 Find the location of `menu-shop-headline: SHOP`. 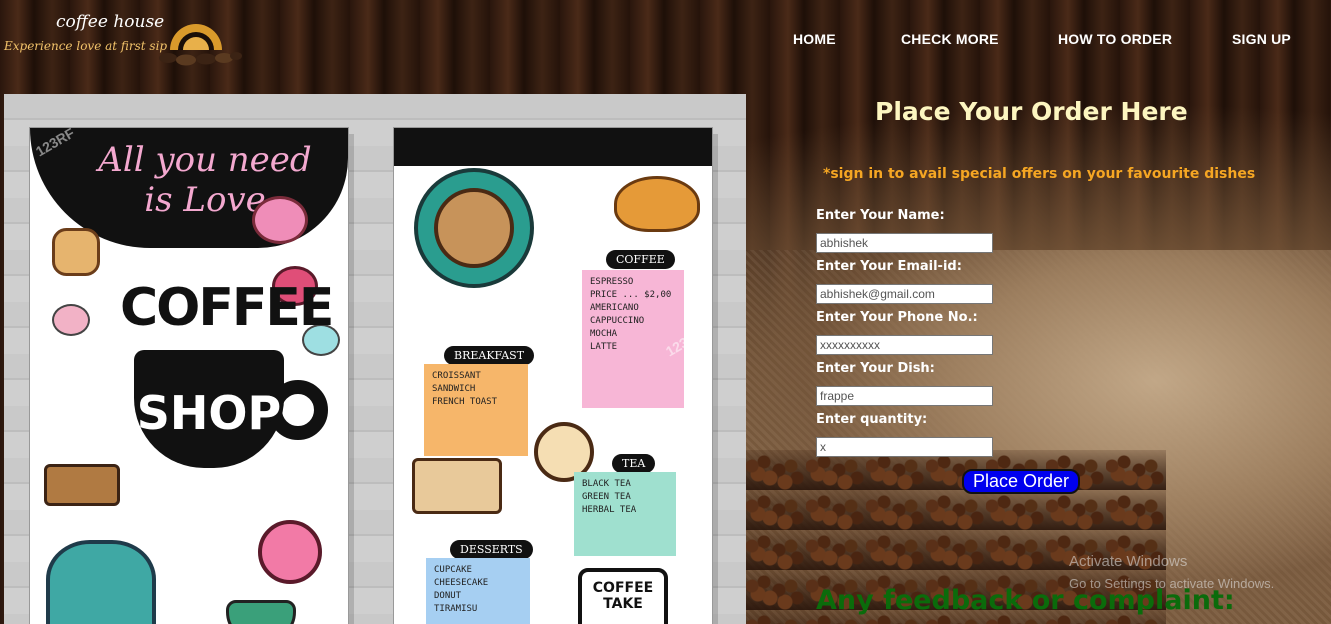

menu-shop-headline: SHOP is located at coordinates (209, 413).